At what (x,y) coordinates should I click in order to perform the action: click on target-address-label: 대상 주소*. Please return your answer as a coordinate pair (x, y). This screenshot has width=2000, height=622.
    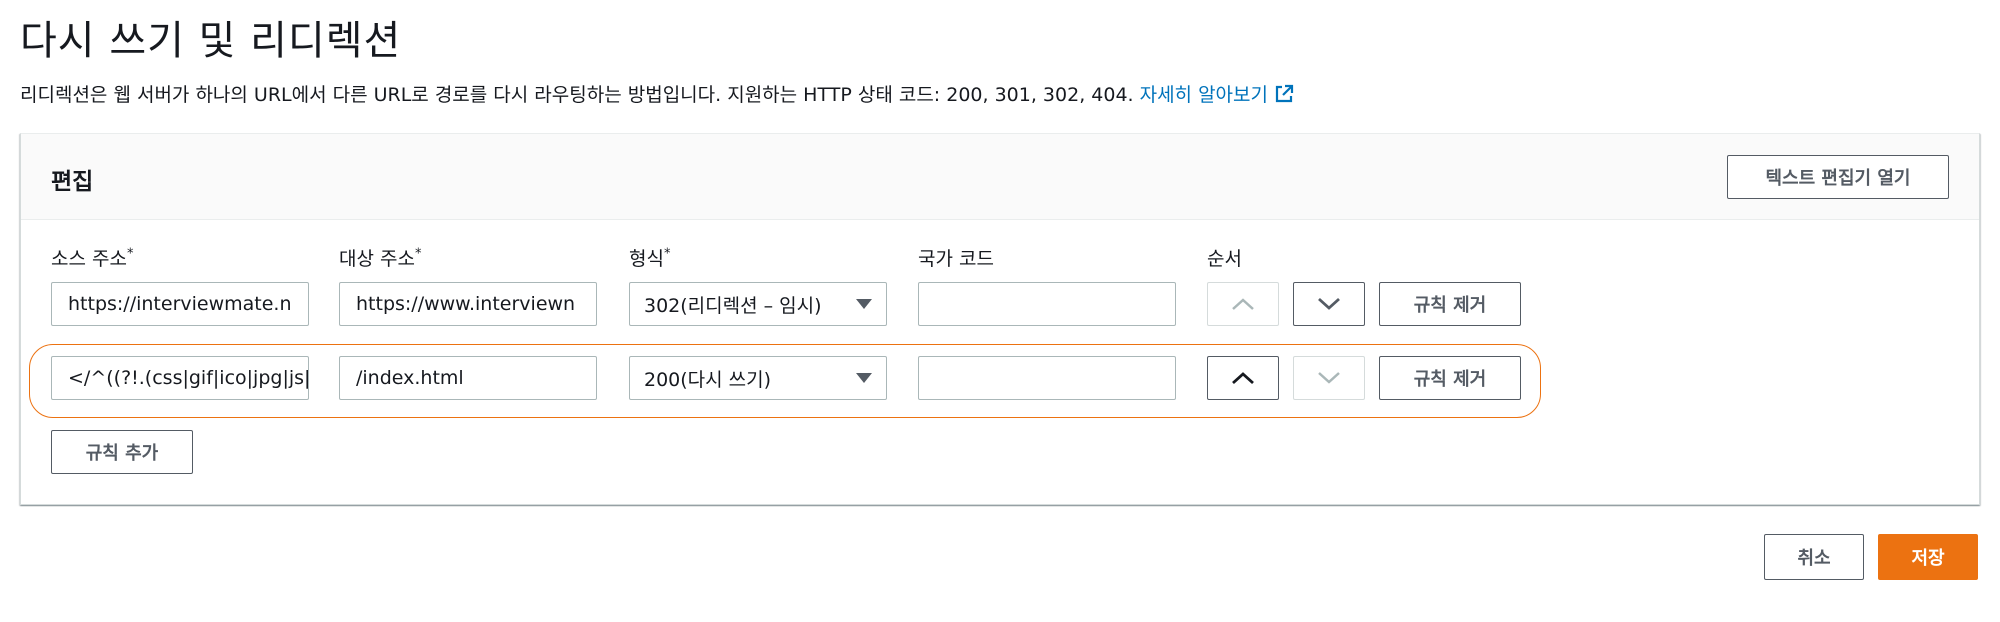
    Looking at the image, I should click on (380, 257).